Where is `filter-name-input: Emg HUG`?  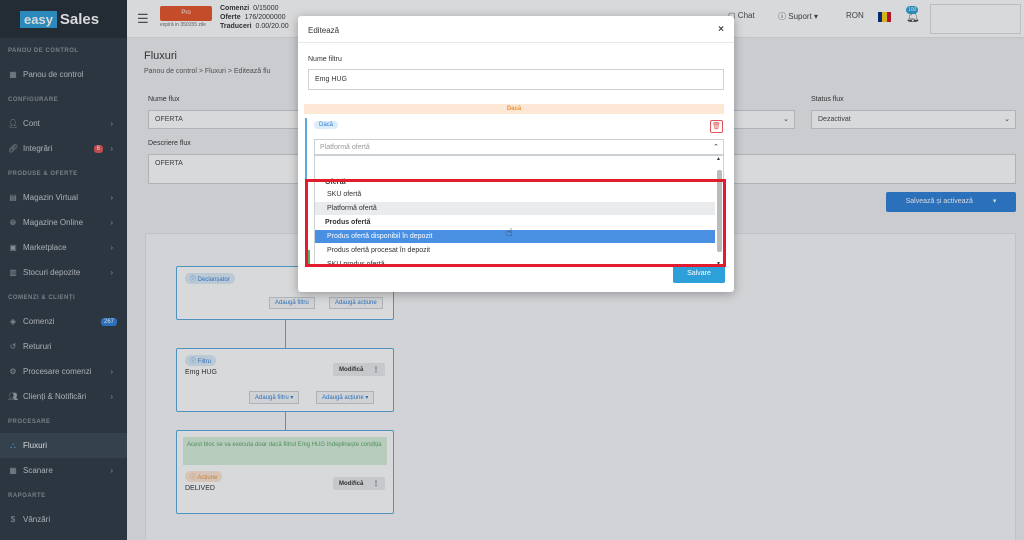
filter-name-input: Emg HUG is located at coordinates (516, 79).